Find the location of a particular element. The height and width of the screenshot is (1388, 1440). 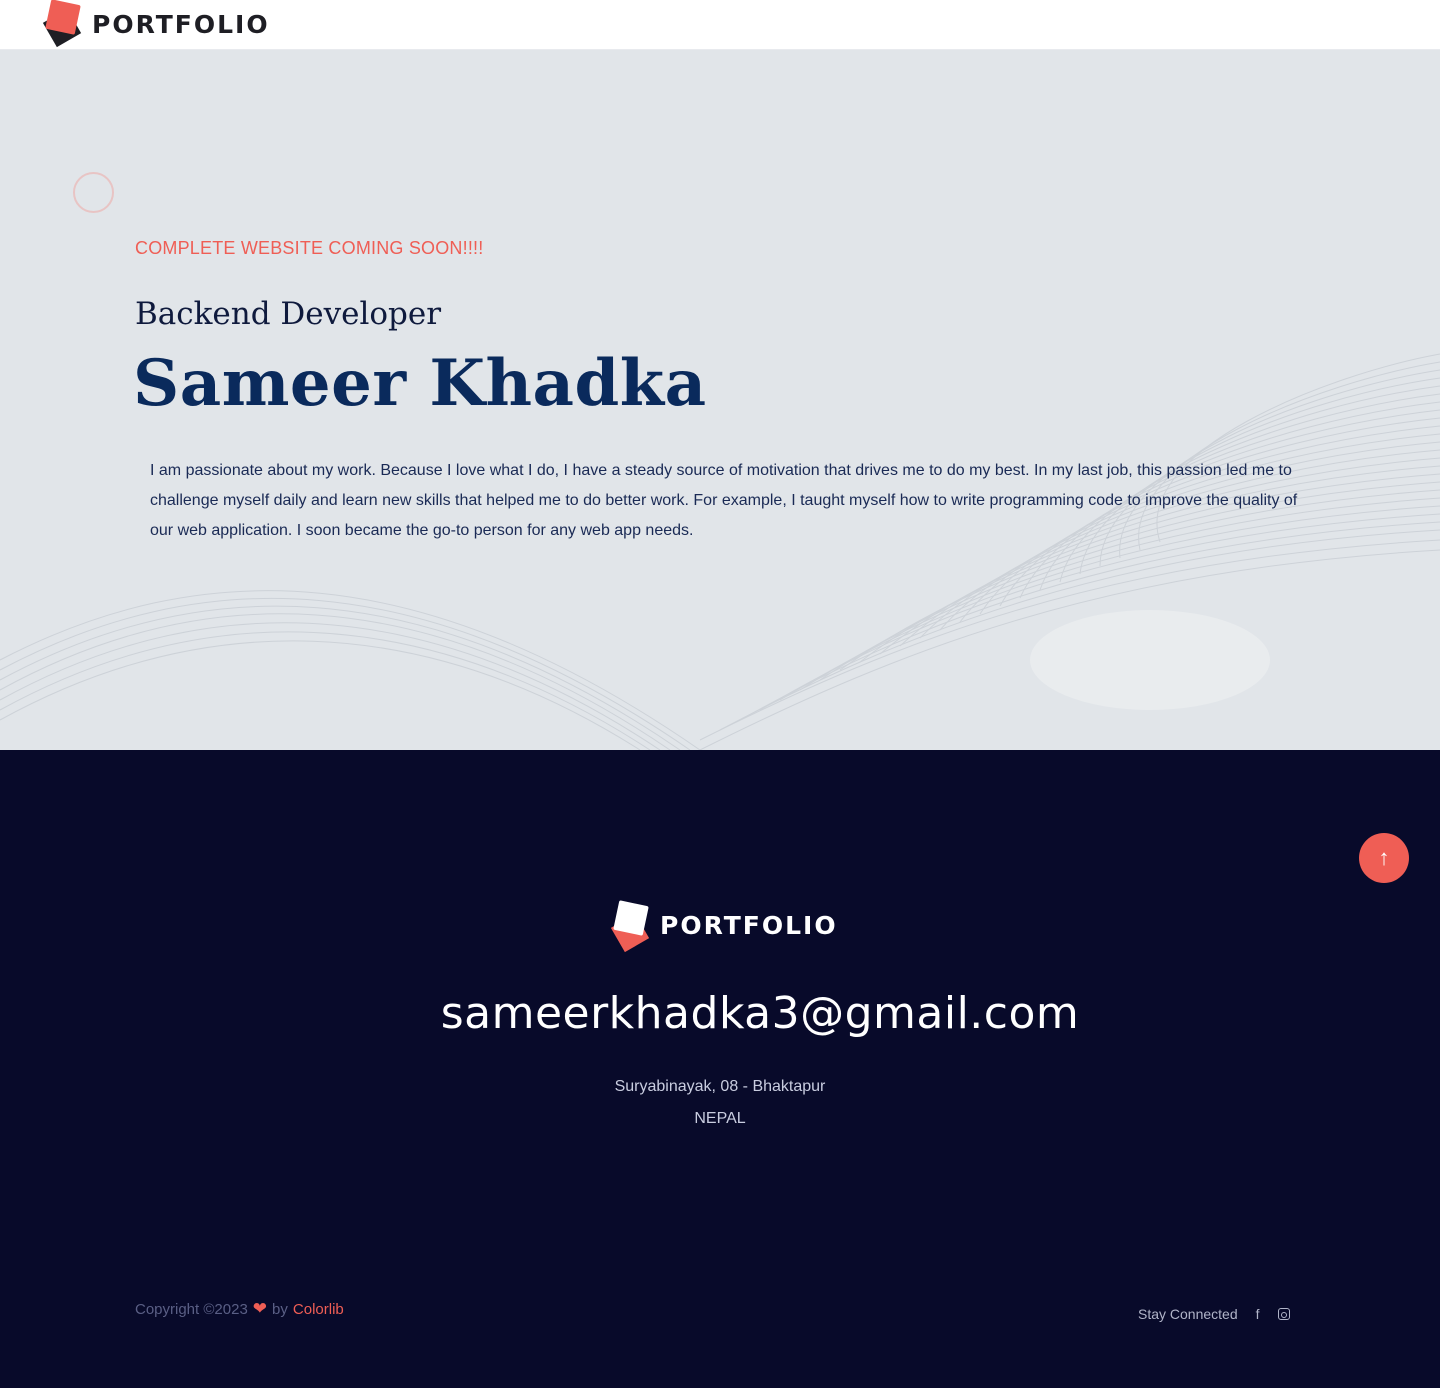

email-text: sameerkhadka3@gmail.com is located at coordinates (760, 1013).